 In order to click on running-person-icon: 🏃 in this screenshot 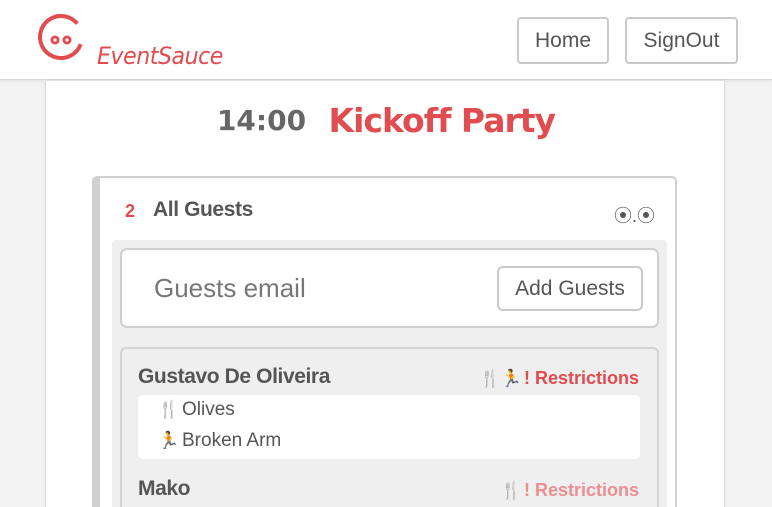, I will do `click(169, 440)`.